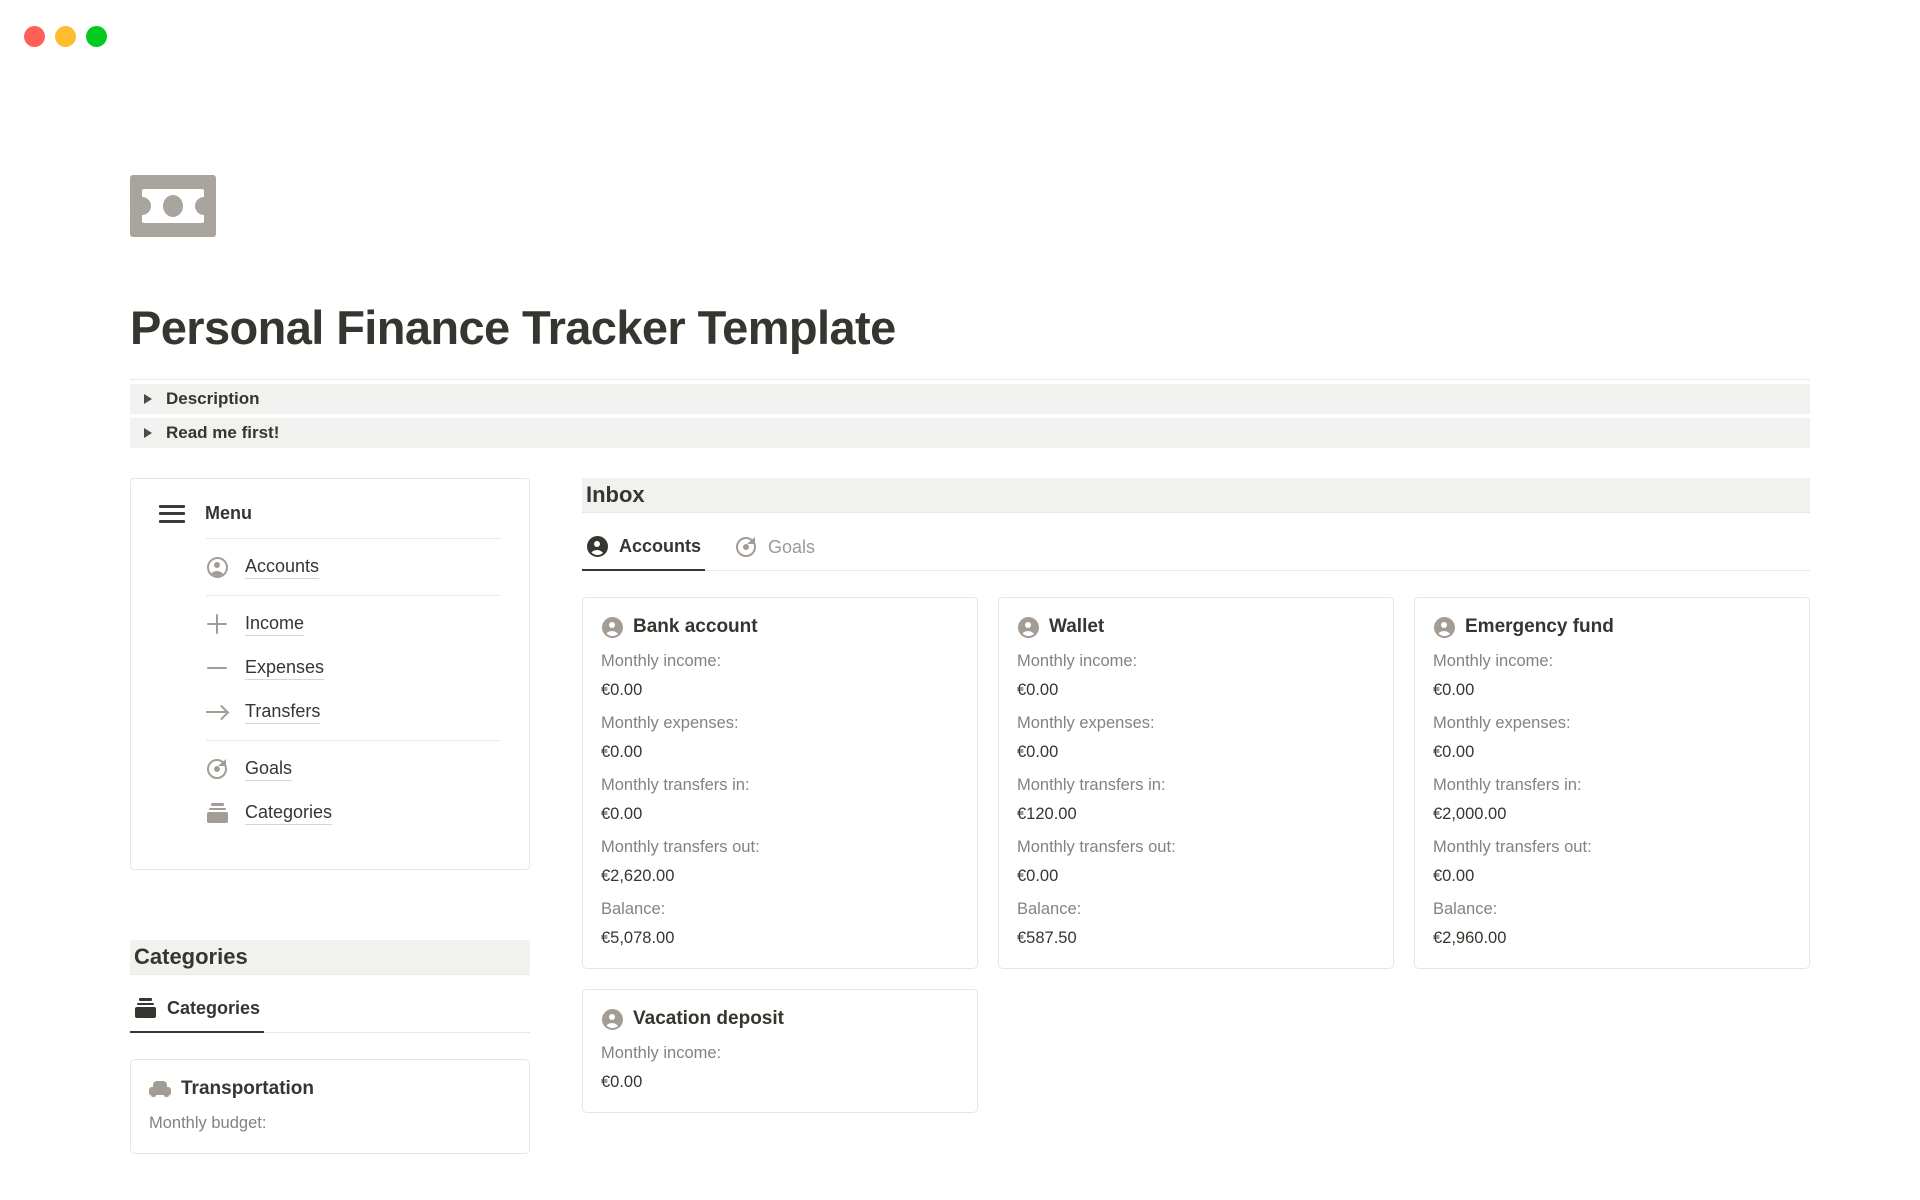  Describe the element at coordinates (970, 379) in the screenshot. I see `title-divider` at that location.